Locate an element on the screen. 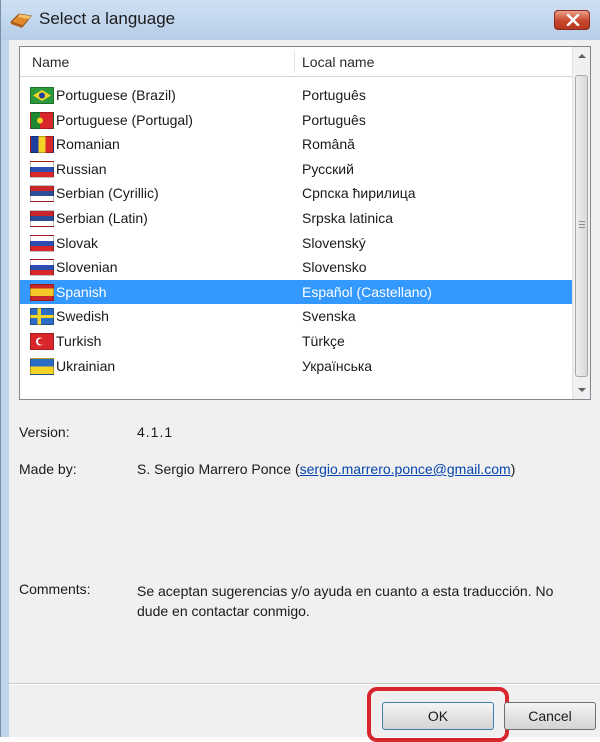  slovakia-flag-icon is located at coordinates (42, 243).